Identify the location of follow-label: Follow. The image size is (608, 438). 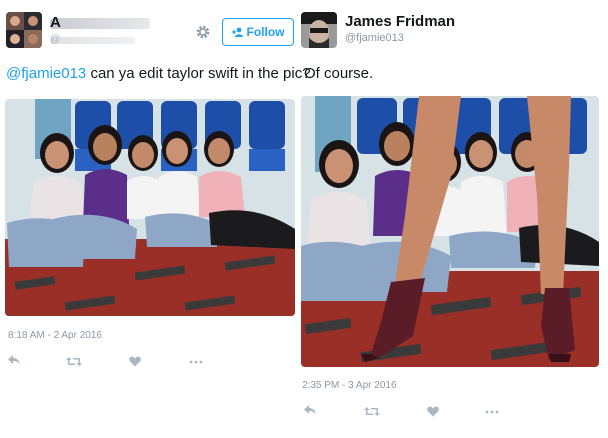
(265, 32).